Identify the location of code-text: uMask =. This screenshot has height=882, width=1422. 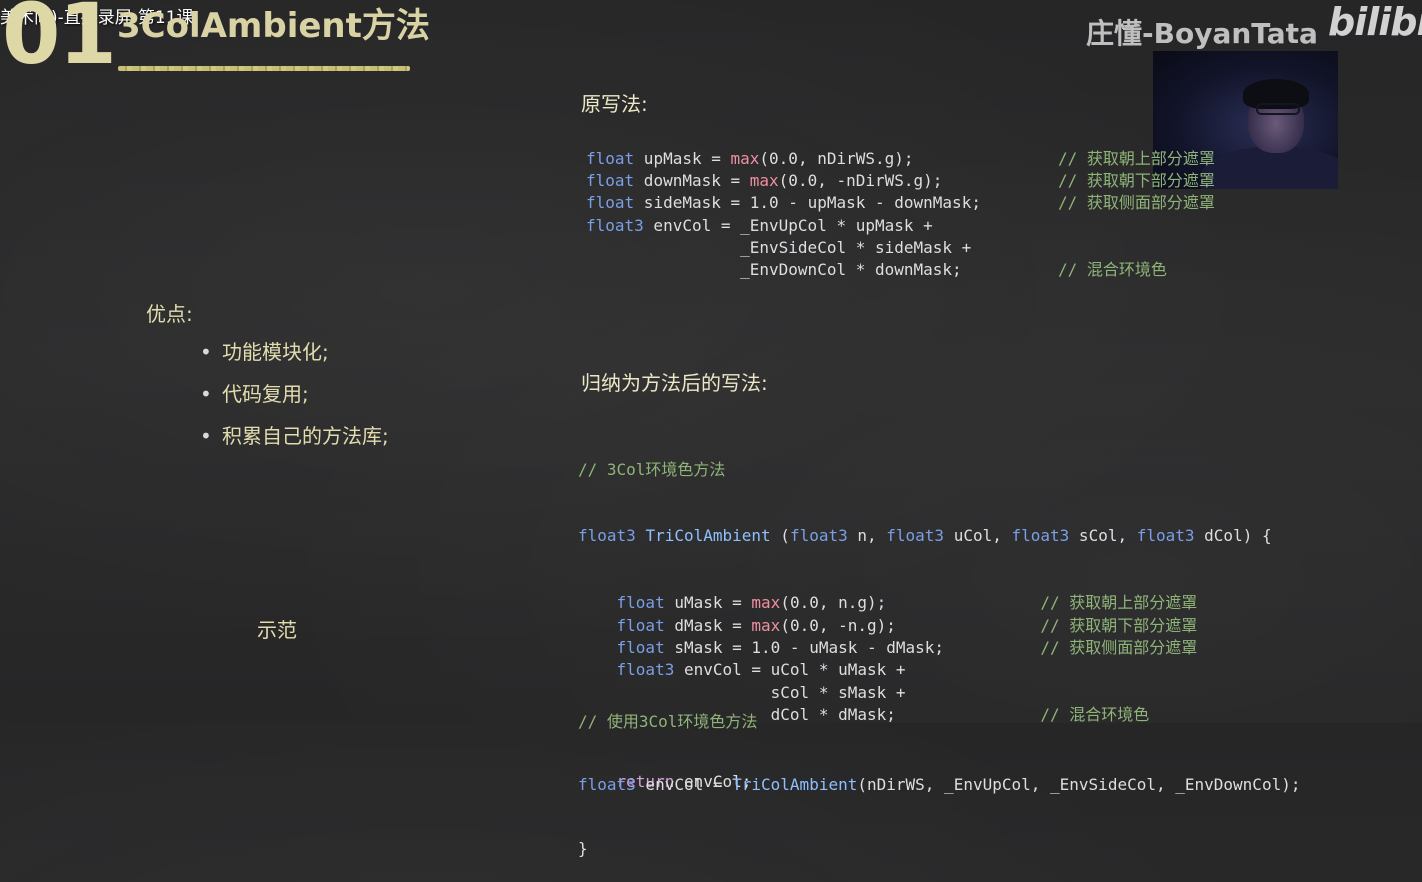
(708, 603).